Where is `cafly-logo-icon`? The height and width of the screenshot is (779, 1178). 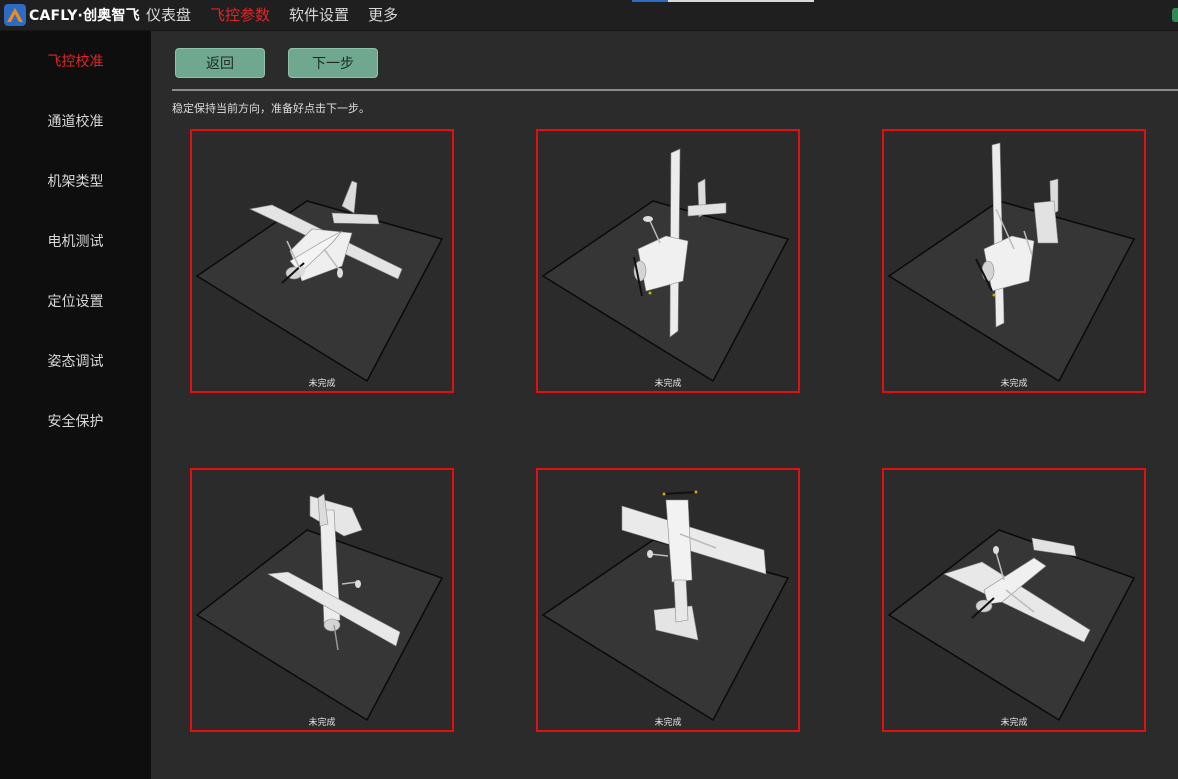
cafly-logo-icon is located at coordinates (15, 15).